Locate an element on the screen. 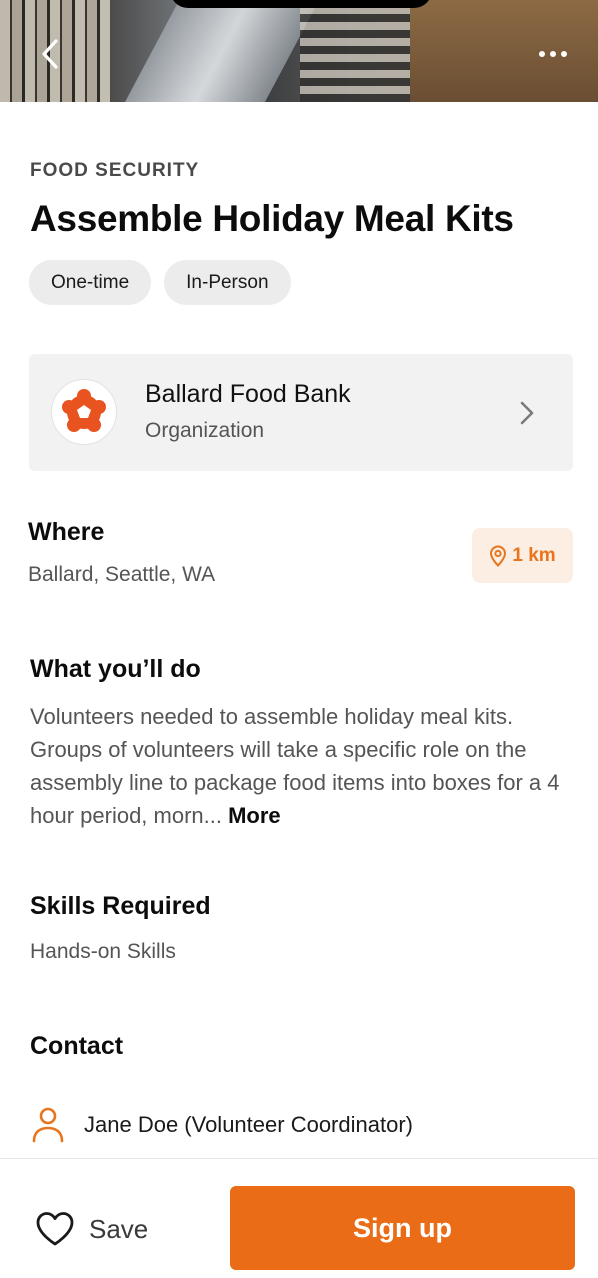 The width and height of the screenshot is (598, 1278). hero-boxes is located at coordinates (355, 51).